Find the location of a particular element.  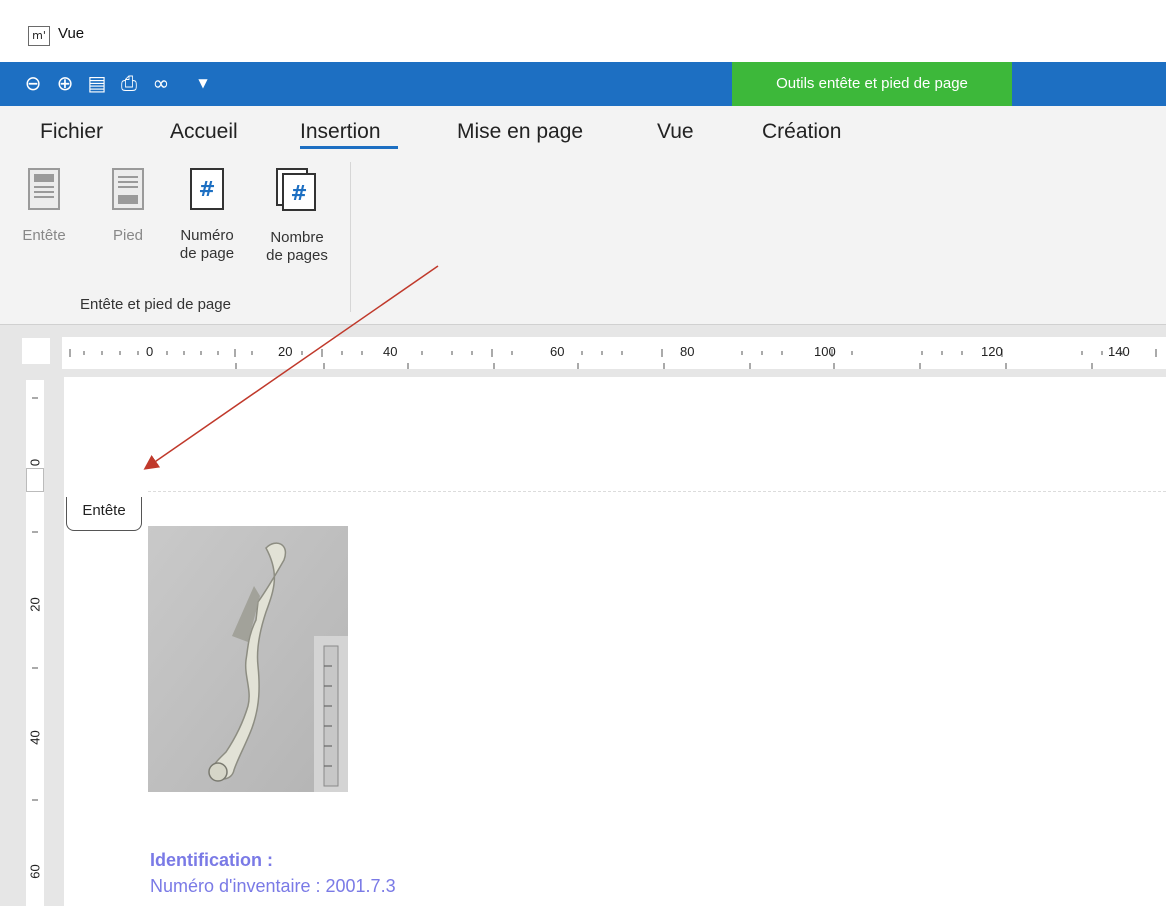

page-number-icon: # is located at coordinates (207, 189).